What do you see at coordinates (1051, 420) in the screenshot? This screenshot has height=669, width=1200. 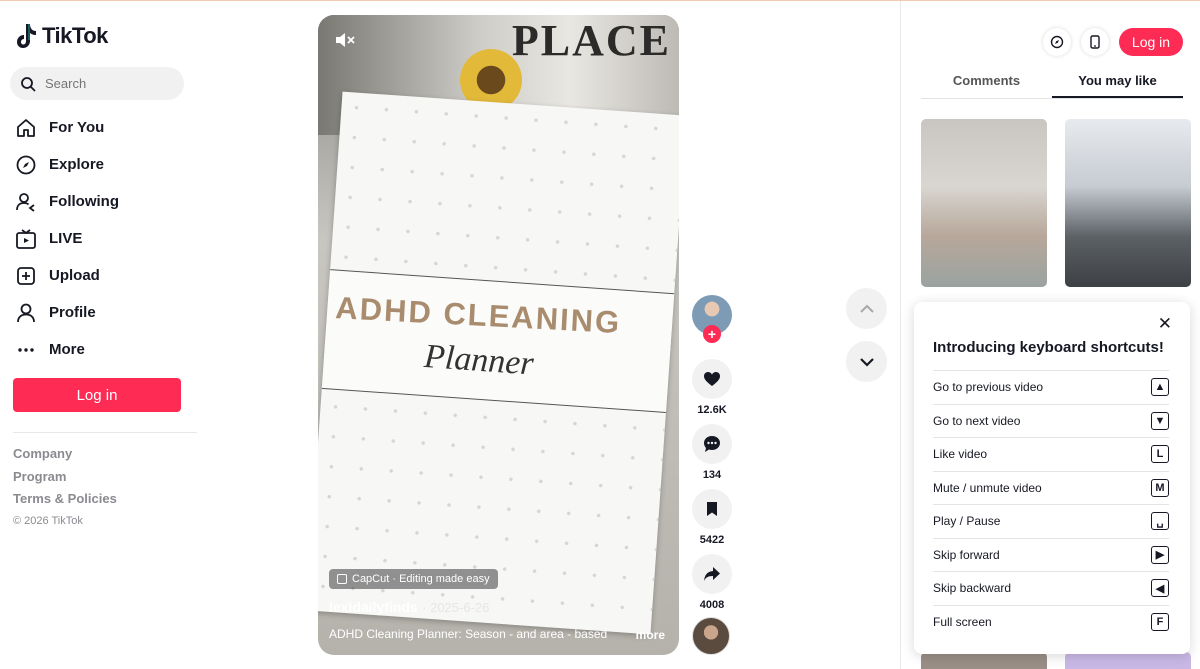 I see `shortcut-row: Go to next video ▼` at bounding box center [1051, 420].